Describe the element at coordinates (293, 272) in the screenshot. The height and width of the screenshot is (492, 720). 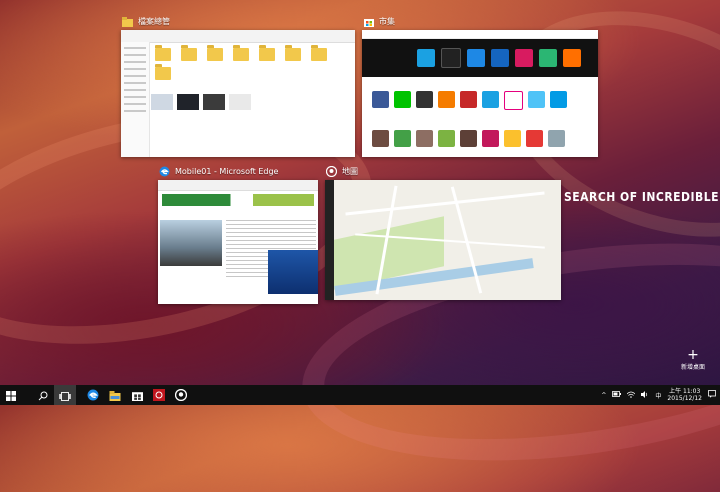
I see `advertisement` at that location.